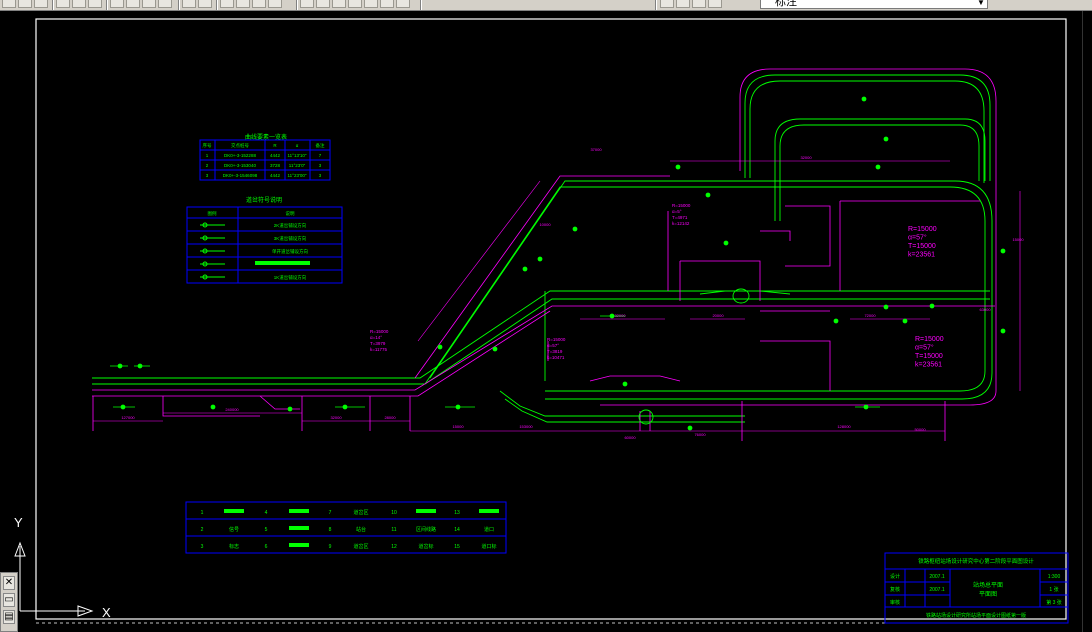 Image resolution: width=1092 pixels, height=632 pixels. What do you see at coordinates (62, 567) in the screenshot?
I see `ucs-icon: Y X` at bounding box center [62, 567].